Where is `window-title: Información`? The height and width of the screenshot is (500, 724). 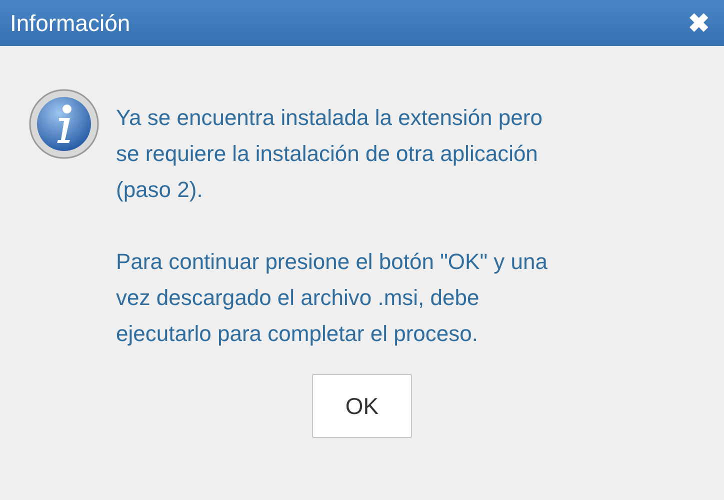 window-title: Información is located at coordinates (70, 23).